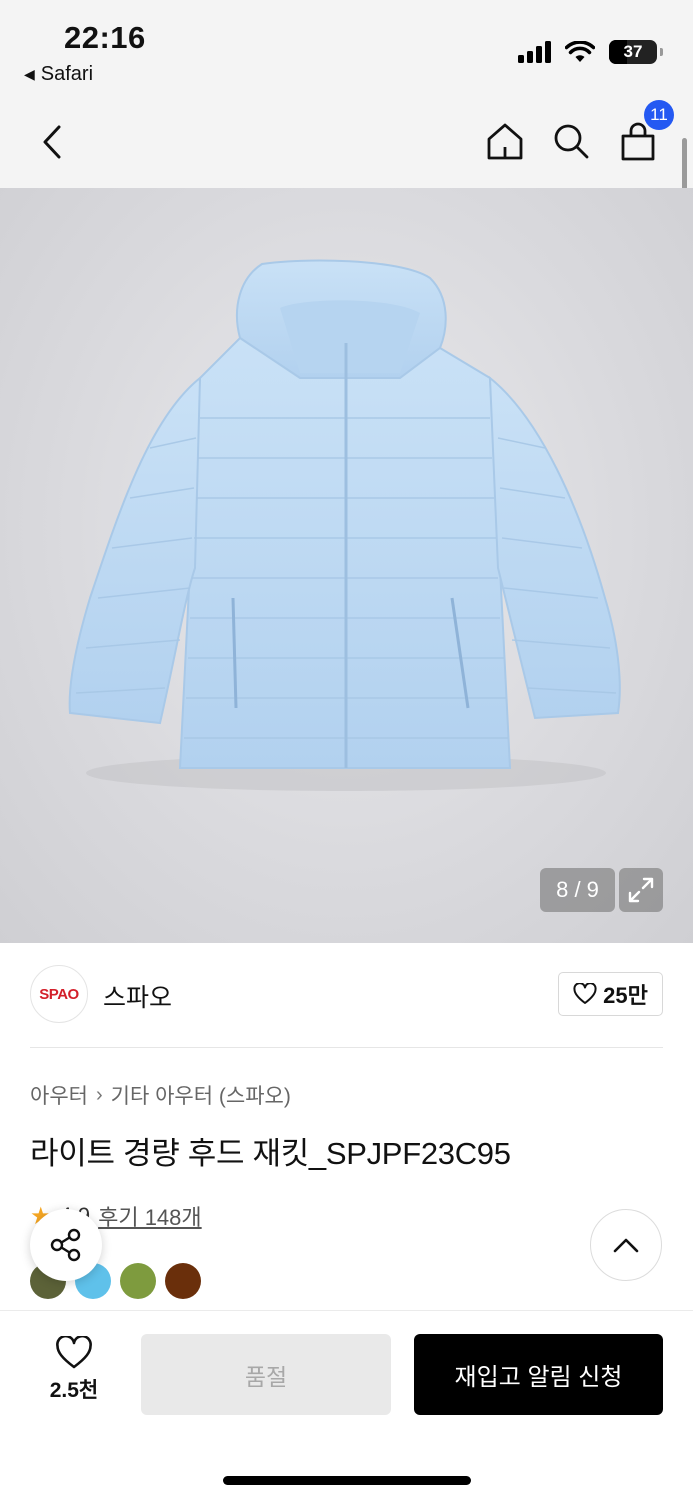 This screenshot has height=1500, width=693. I want to click on back-app-label: Safari, so click(67, 74).